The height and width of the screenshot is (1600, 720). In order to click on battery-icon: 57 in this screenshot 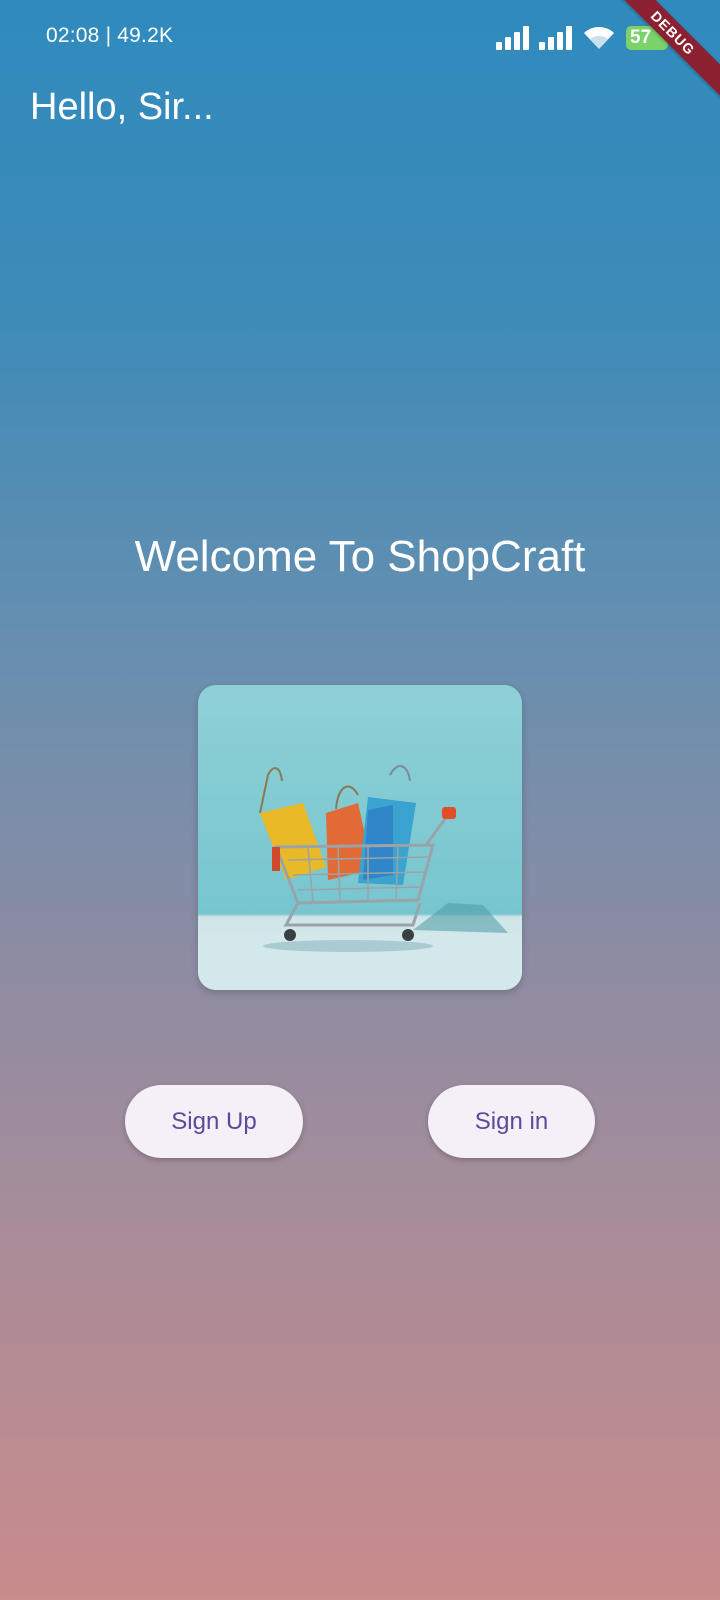, I will do `click(649, 38)`.